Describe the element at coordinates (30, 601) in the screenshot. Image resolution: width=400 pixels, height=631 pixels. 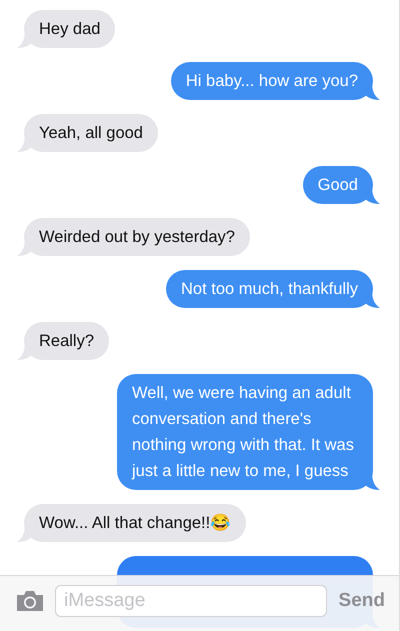
I see `camera-icon` at that location.